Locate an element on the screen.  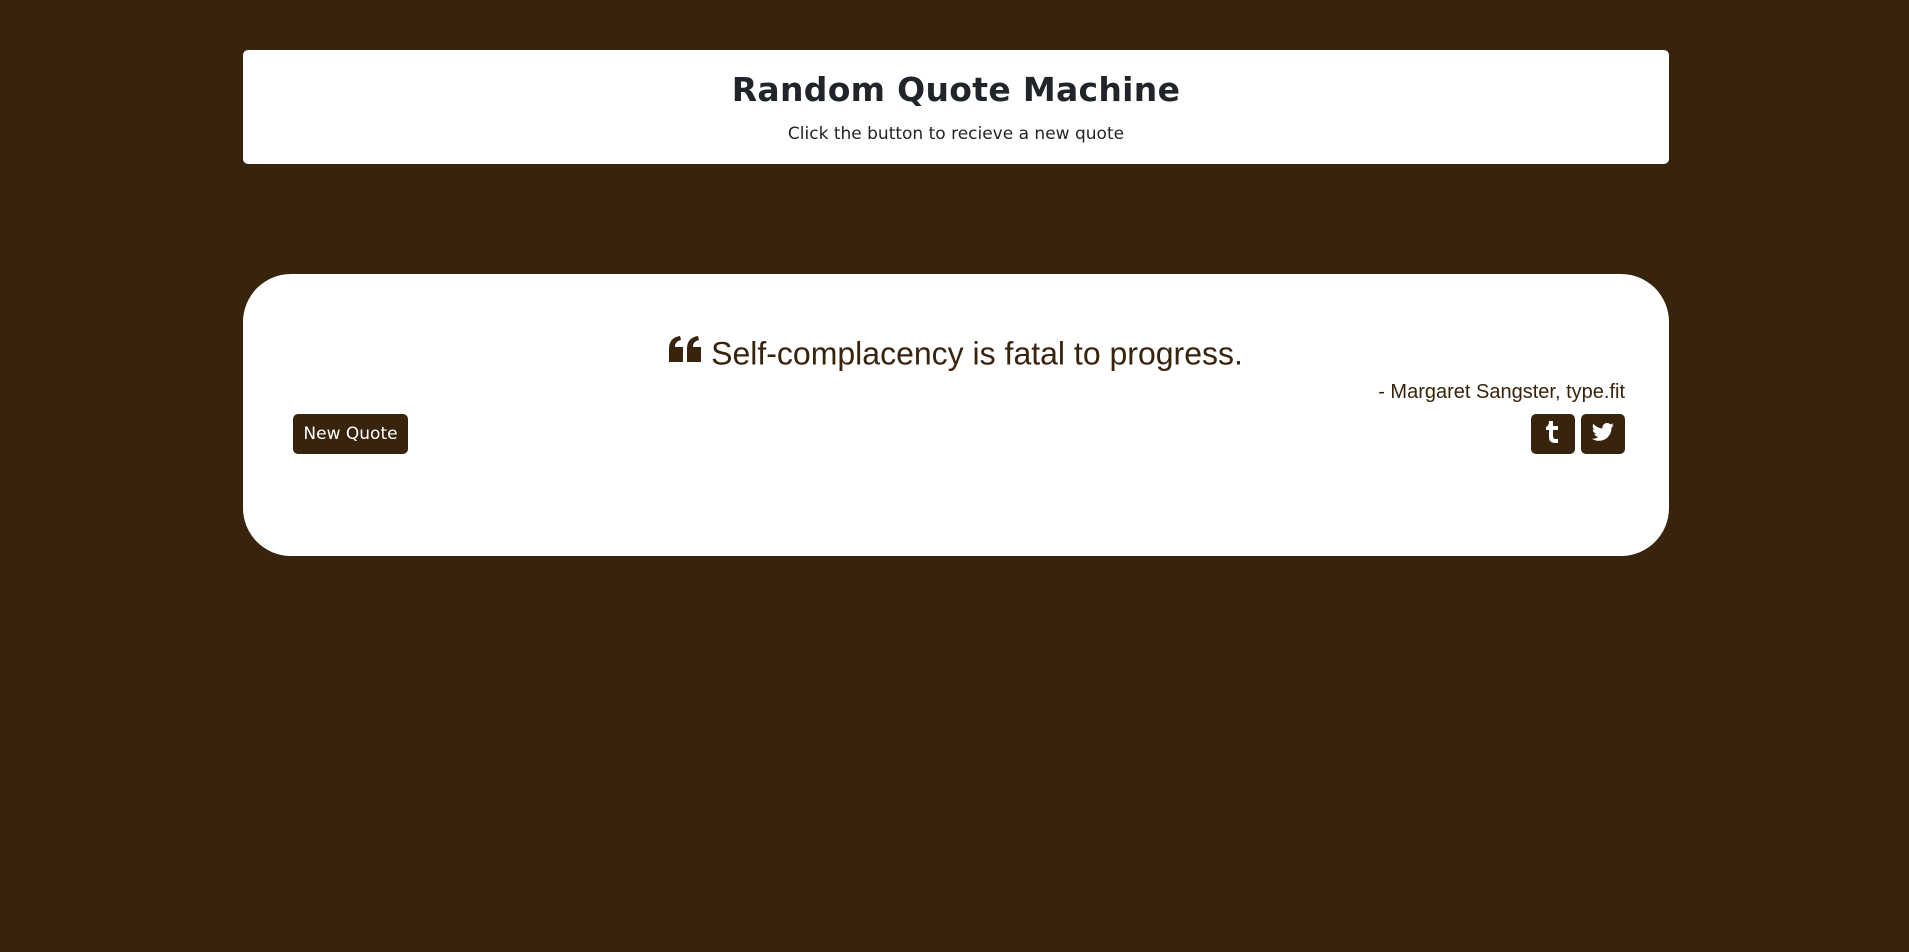
tumblr-icon is located at coordinates (1553, 434).